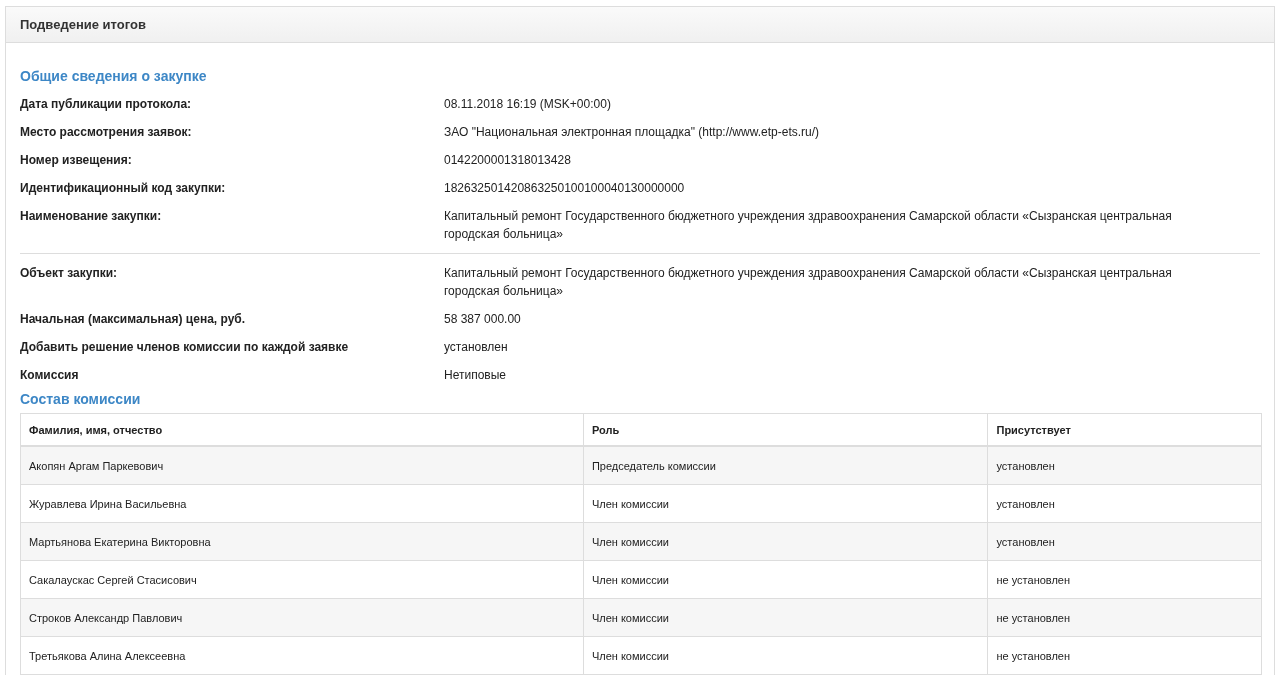  I want to click on field-value: 182632501420863250100100040130000000, so click(565, 188).